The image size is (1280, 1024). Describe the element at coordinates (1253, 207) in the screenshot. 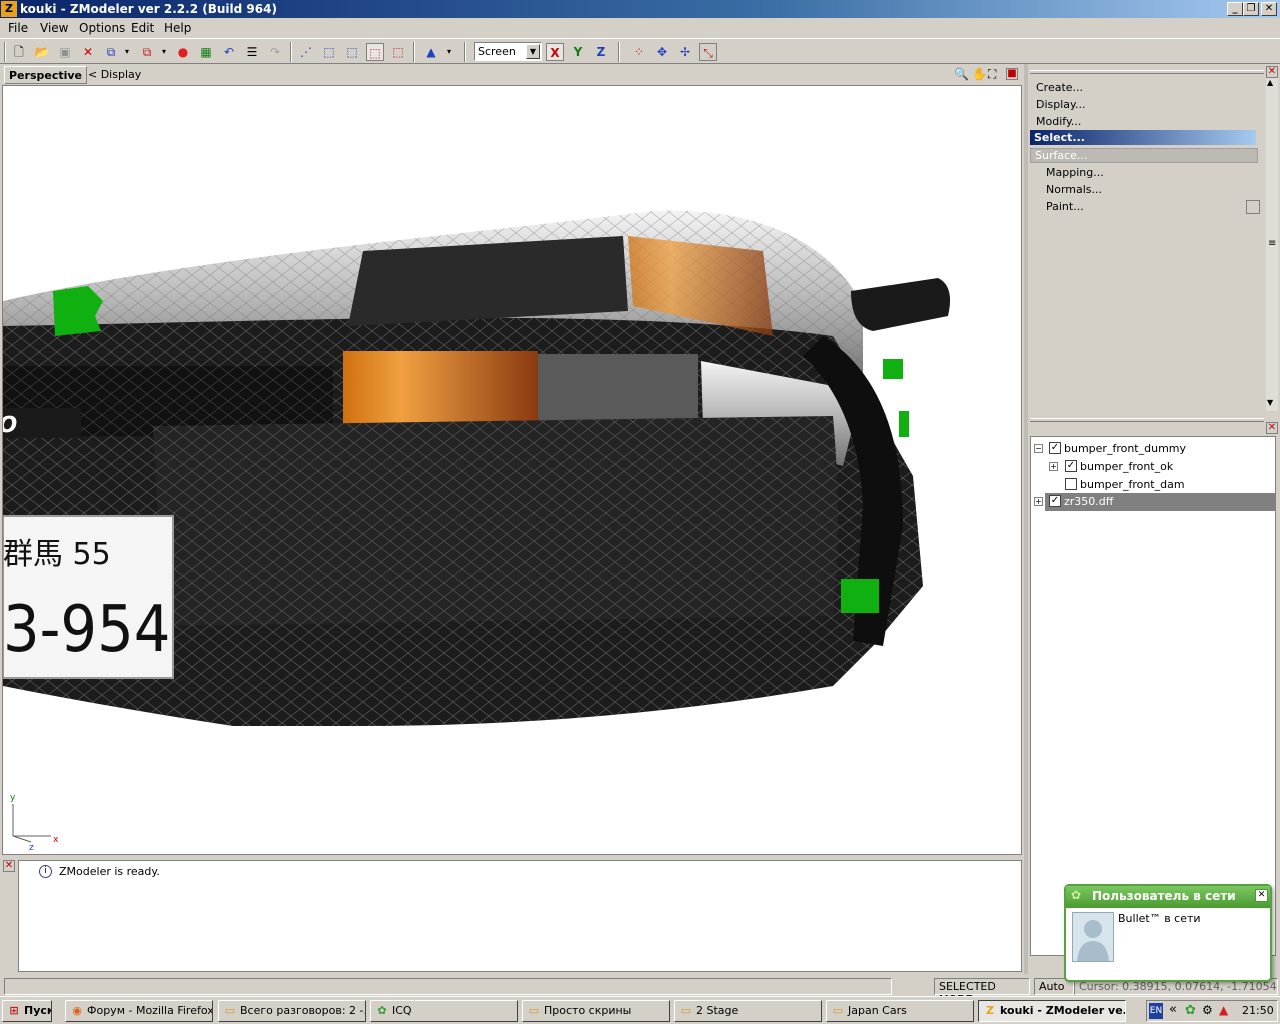

I see `paint-options-button` at that location.